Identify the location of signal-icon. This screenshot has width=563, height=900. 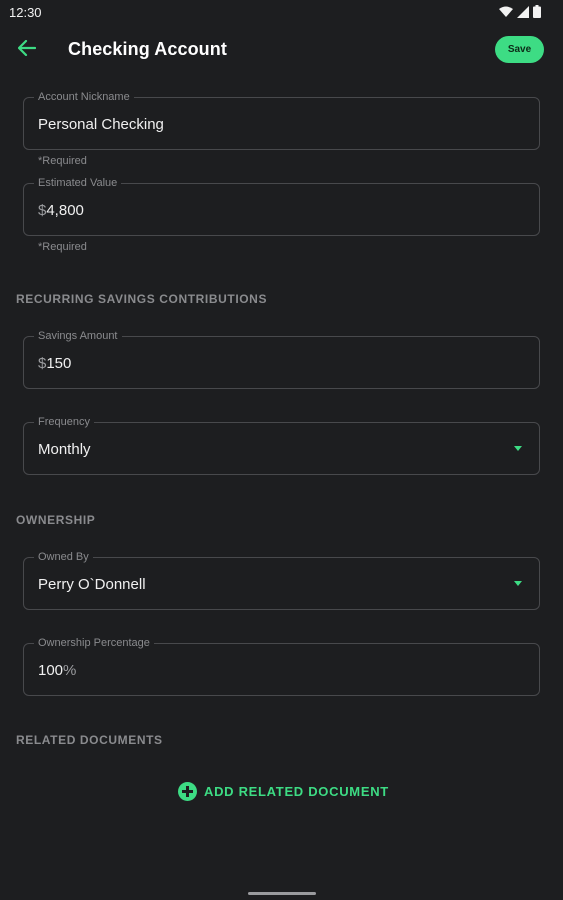
(523, 14).